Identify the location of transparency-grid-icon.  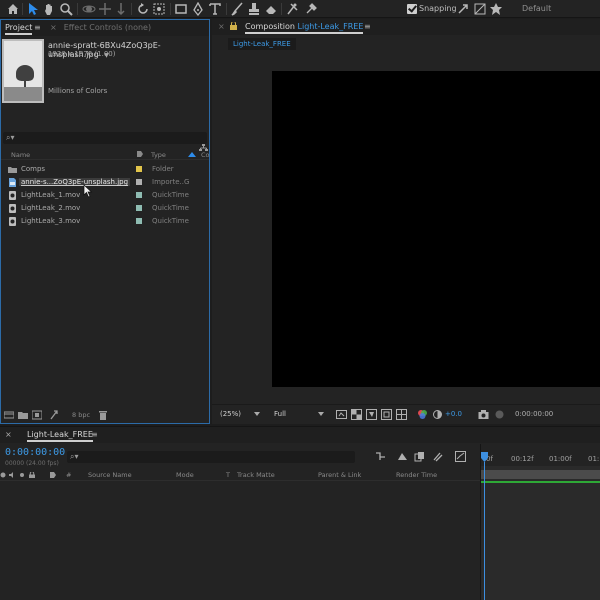
(356, 414).